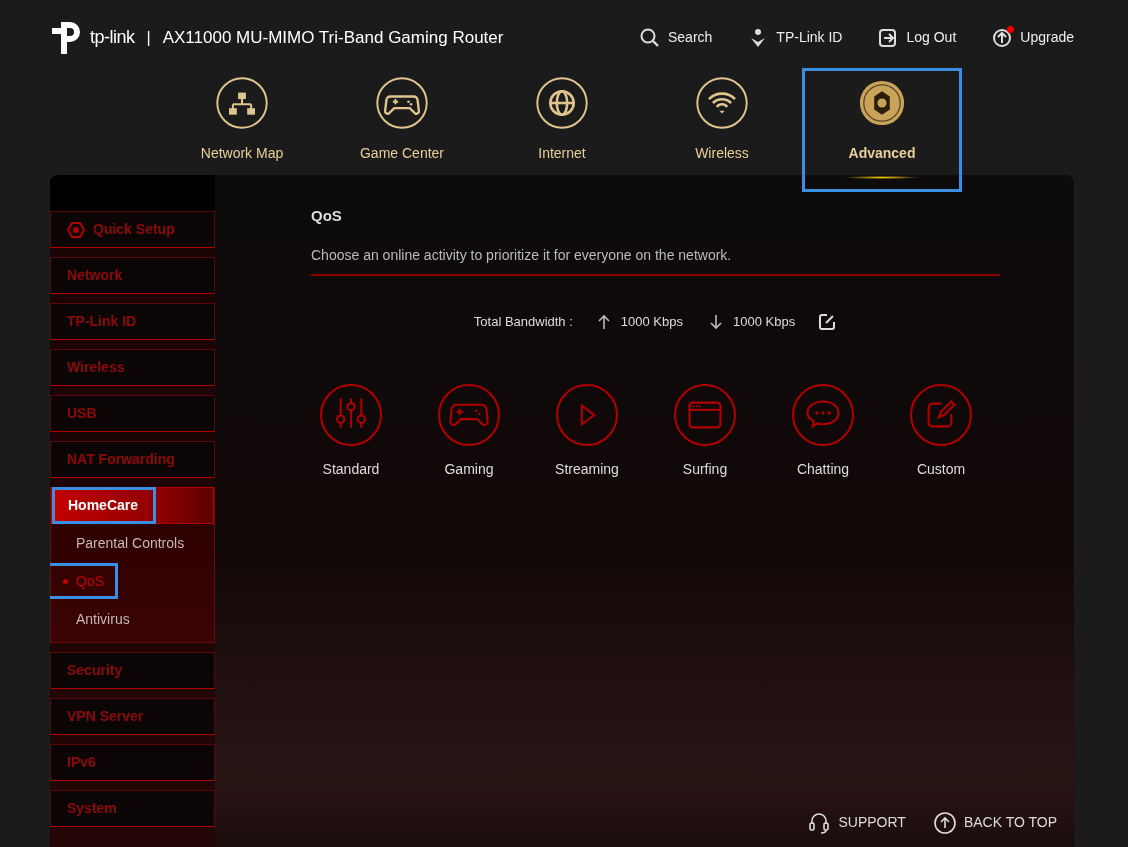 This screenshot has width=1128, height=847. Describe the element at coordinates (112, 37) in the screenshot. I see `logo-text: tp-link` at that location.